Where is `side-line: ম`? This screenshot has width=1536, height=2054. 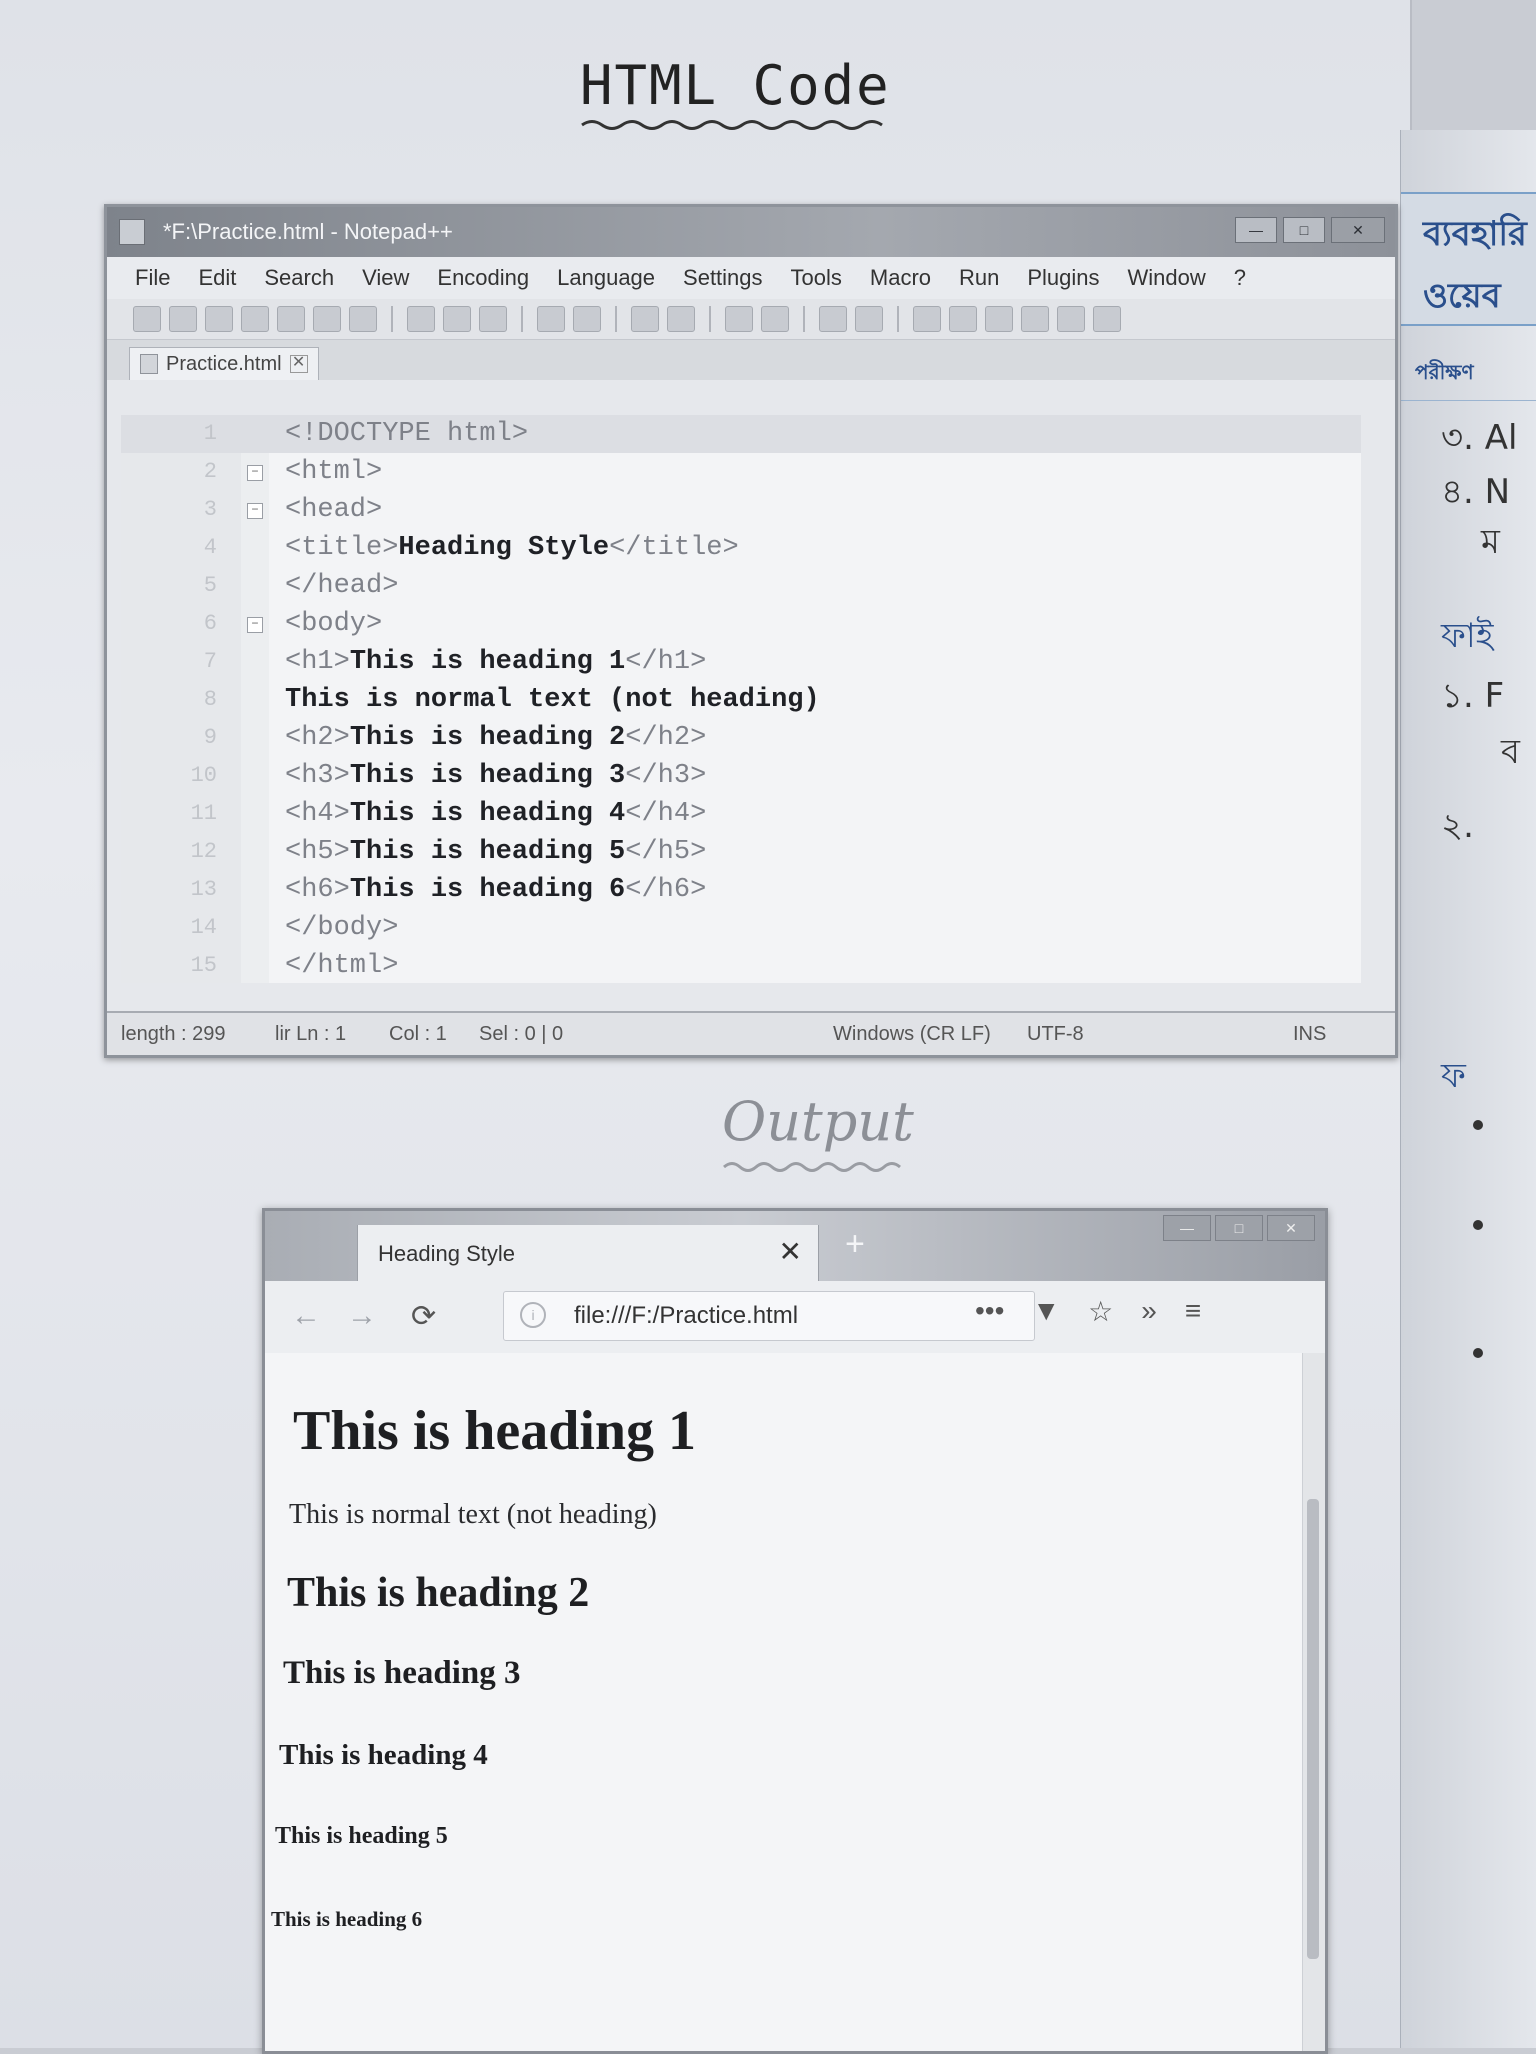 side-line: ম is located at coordinates (1490, 542).